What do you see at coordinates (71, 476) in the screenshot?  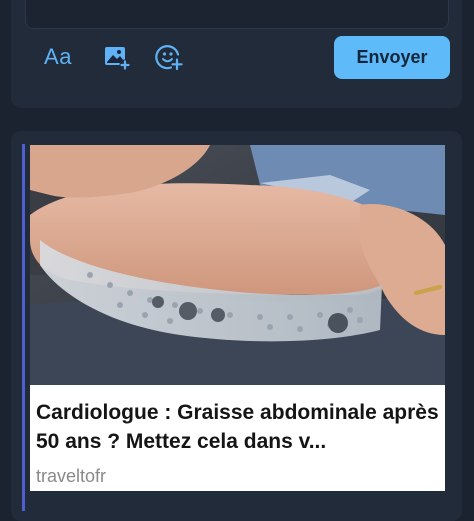 I see `article-source: traveltofr` at bounding box center [71, 476].